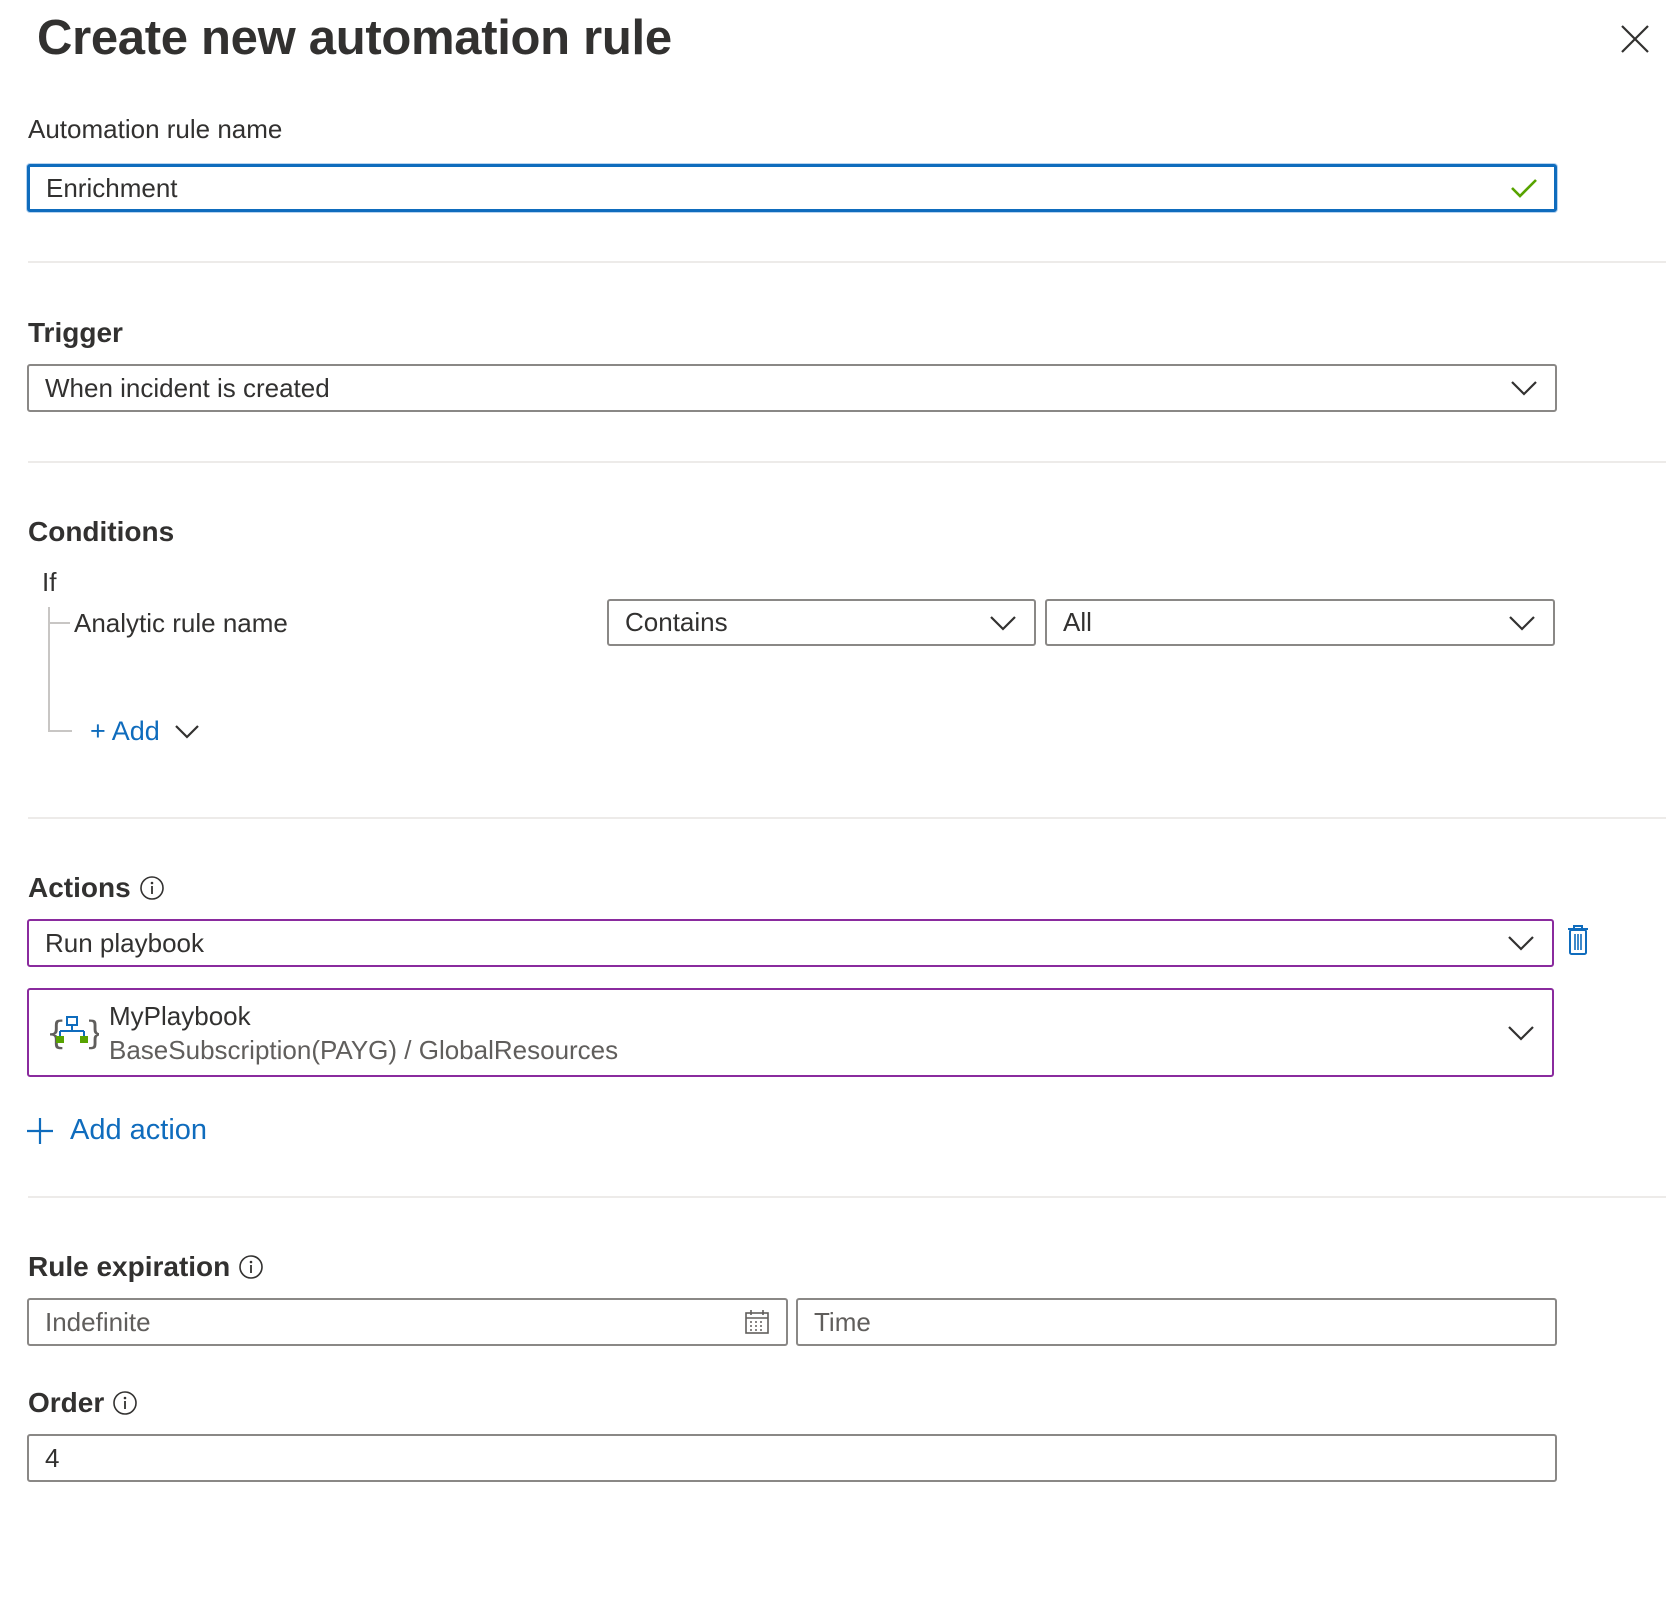 This screenshot has width=1666, height=1618. Describe the element at coordinates (792, 1458) in the screenshot. I see `order-input: 4` at that location.